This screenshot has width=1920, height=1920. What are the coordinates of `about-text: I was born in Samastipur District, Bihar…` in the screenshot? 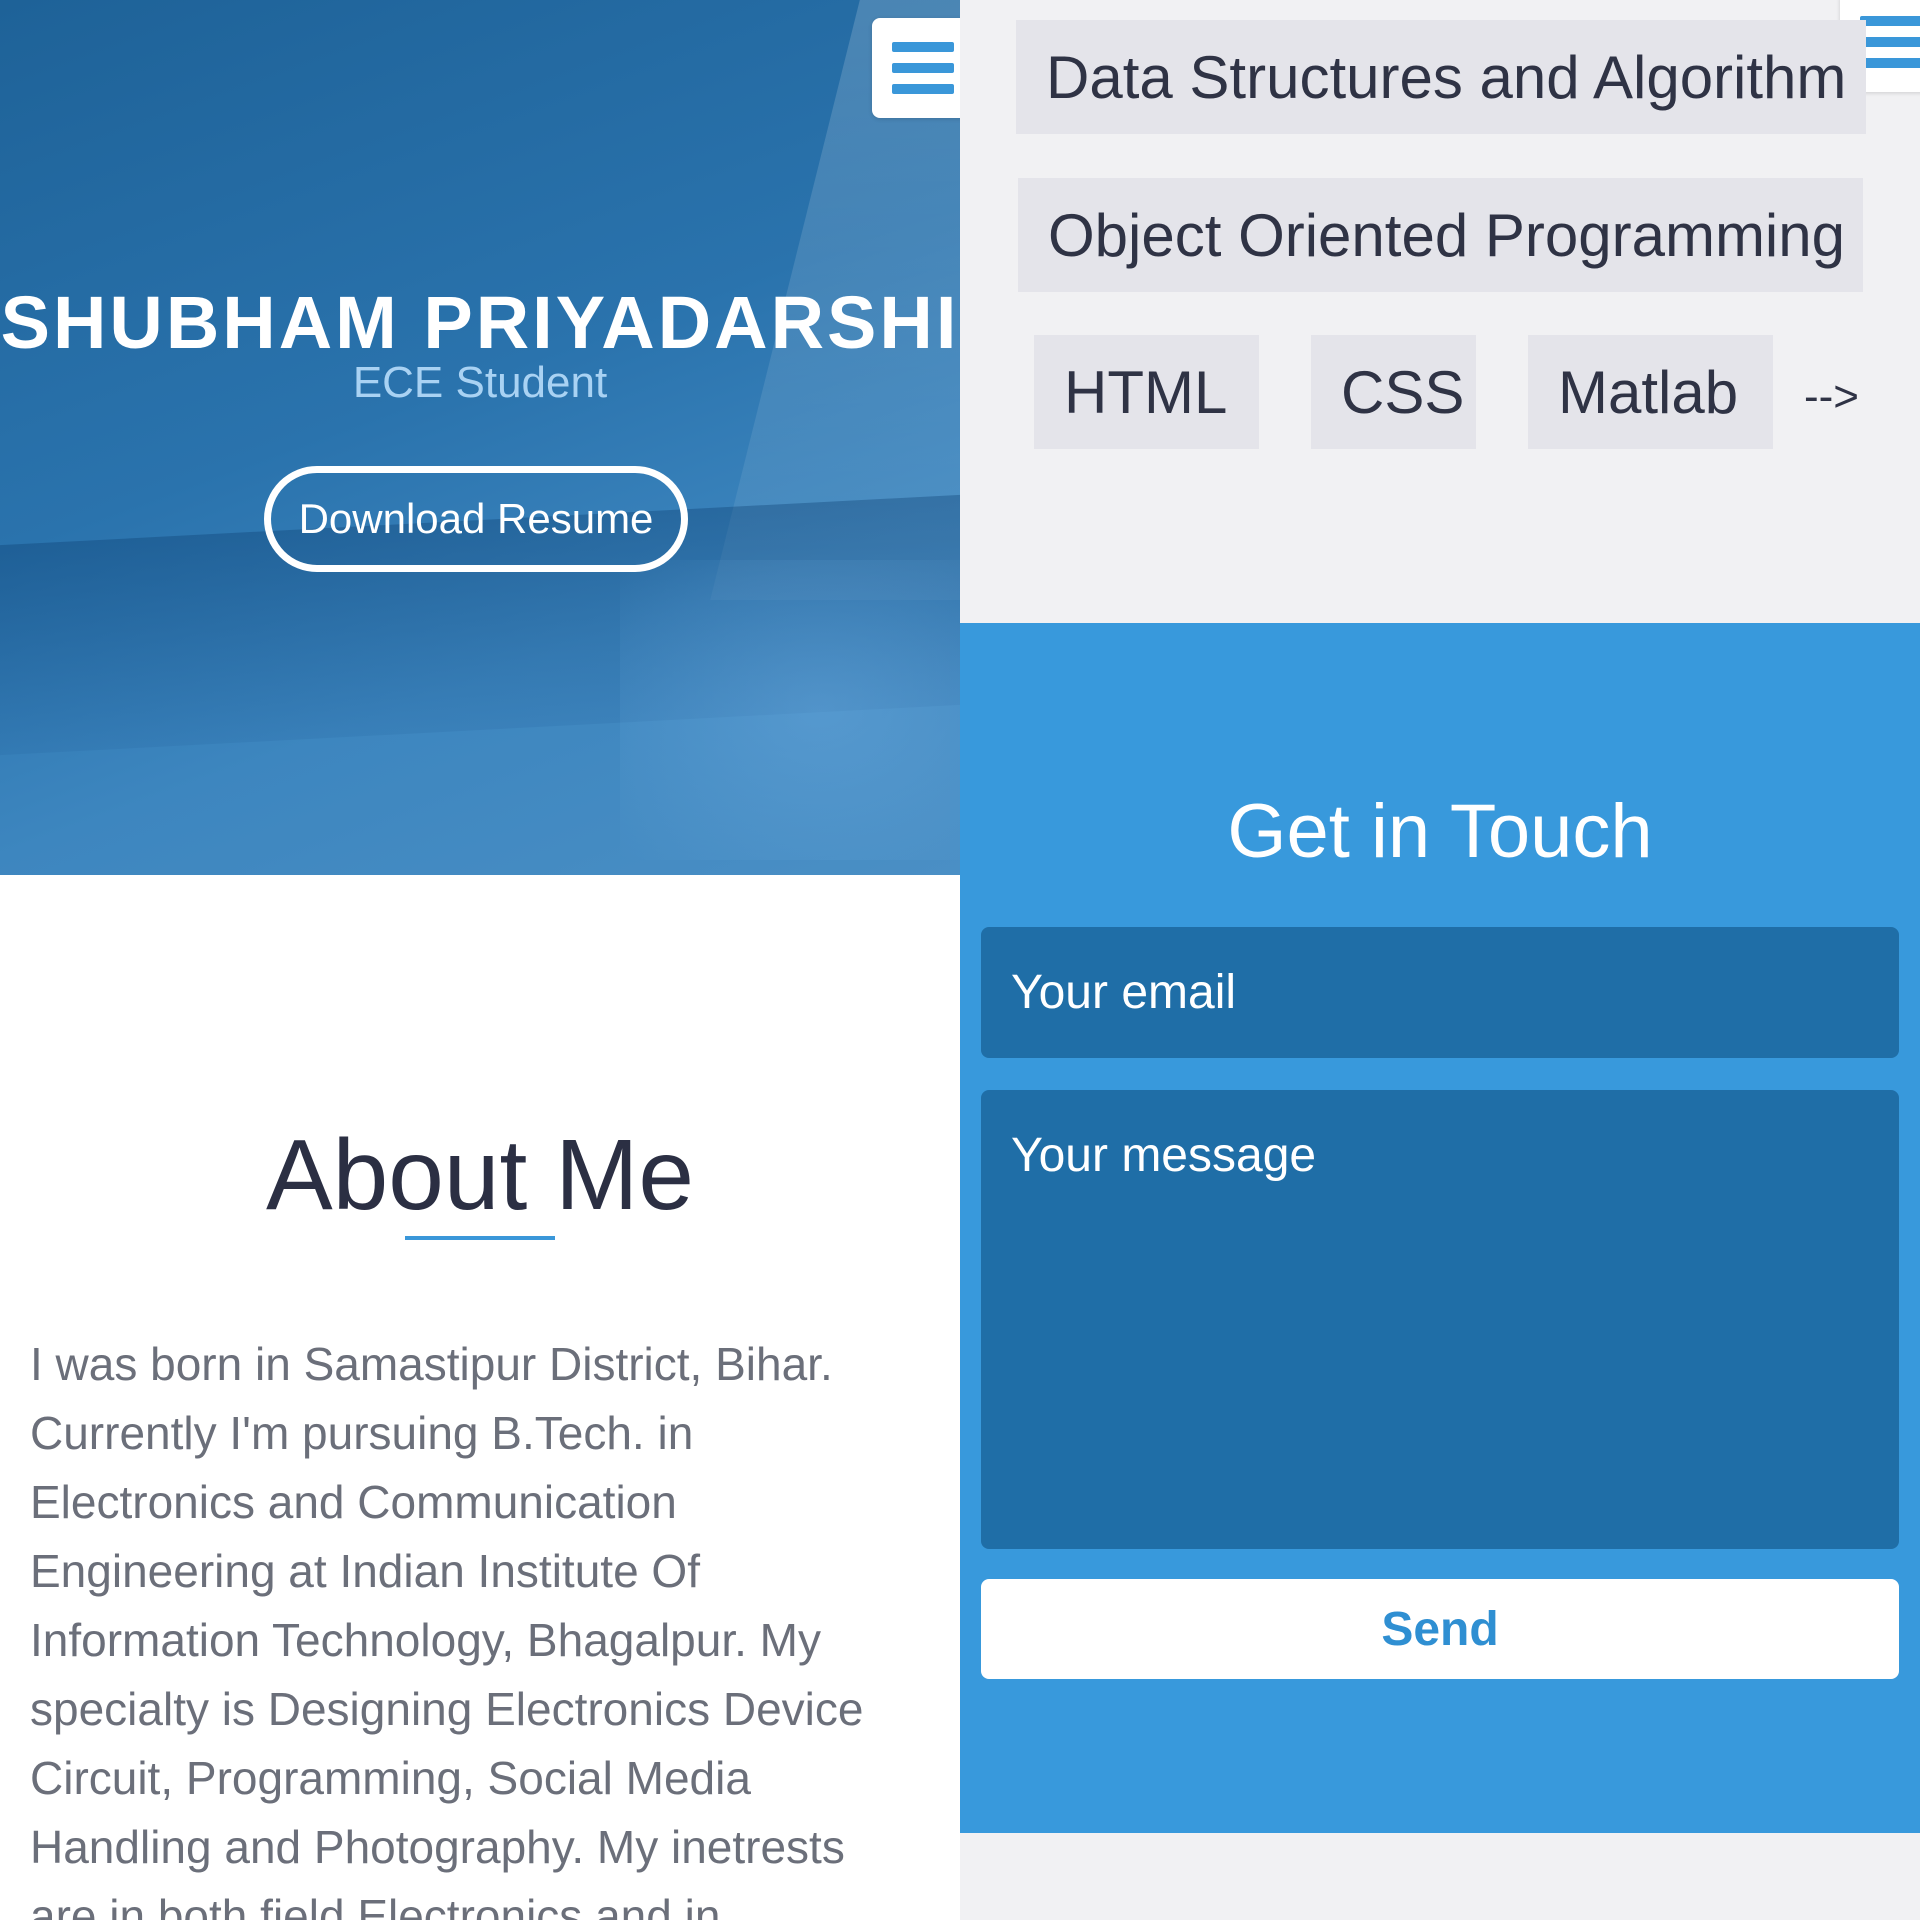 It's located at (447, 1629).